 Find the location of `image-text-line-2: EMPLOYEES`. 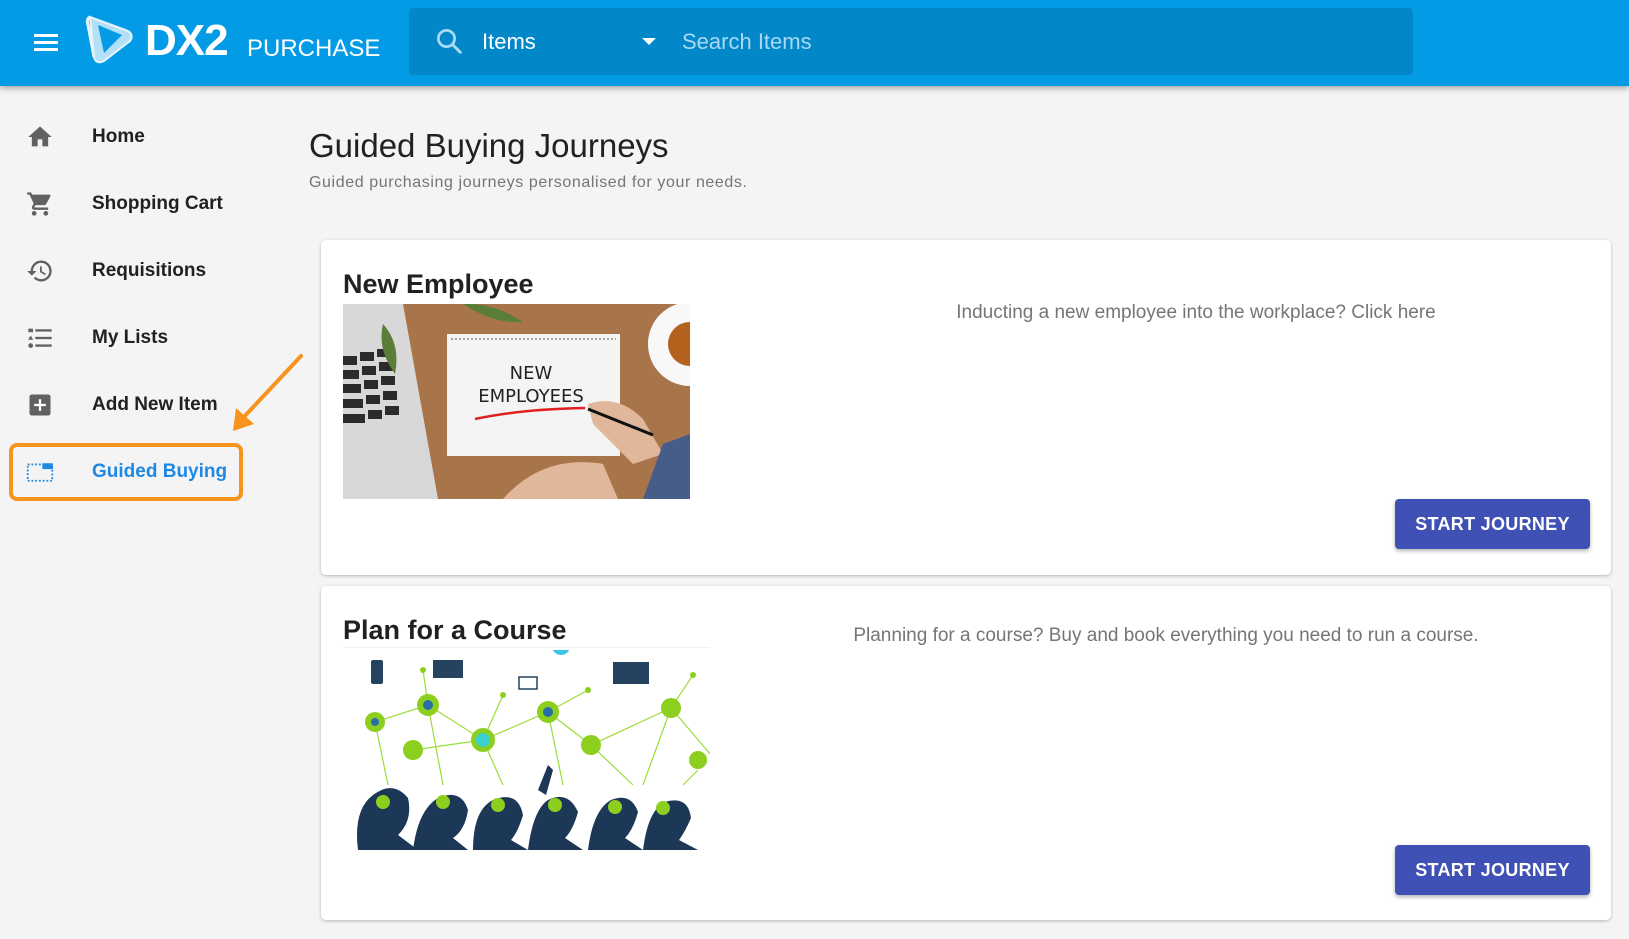

image-text-line-2: EMPLOYEES is located at coordinates (531, 396).